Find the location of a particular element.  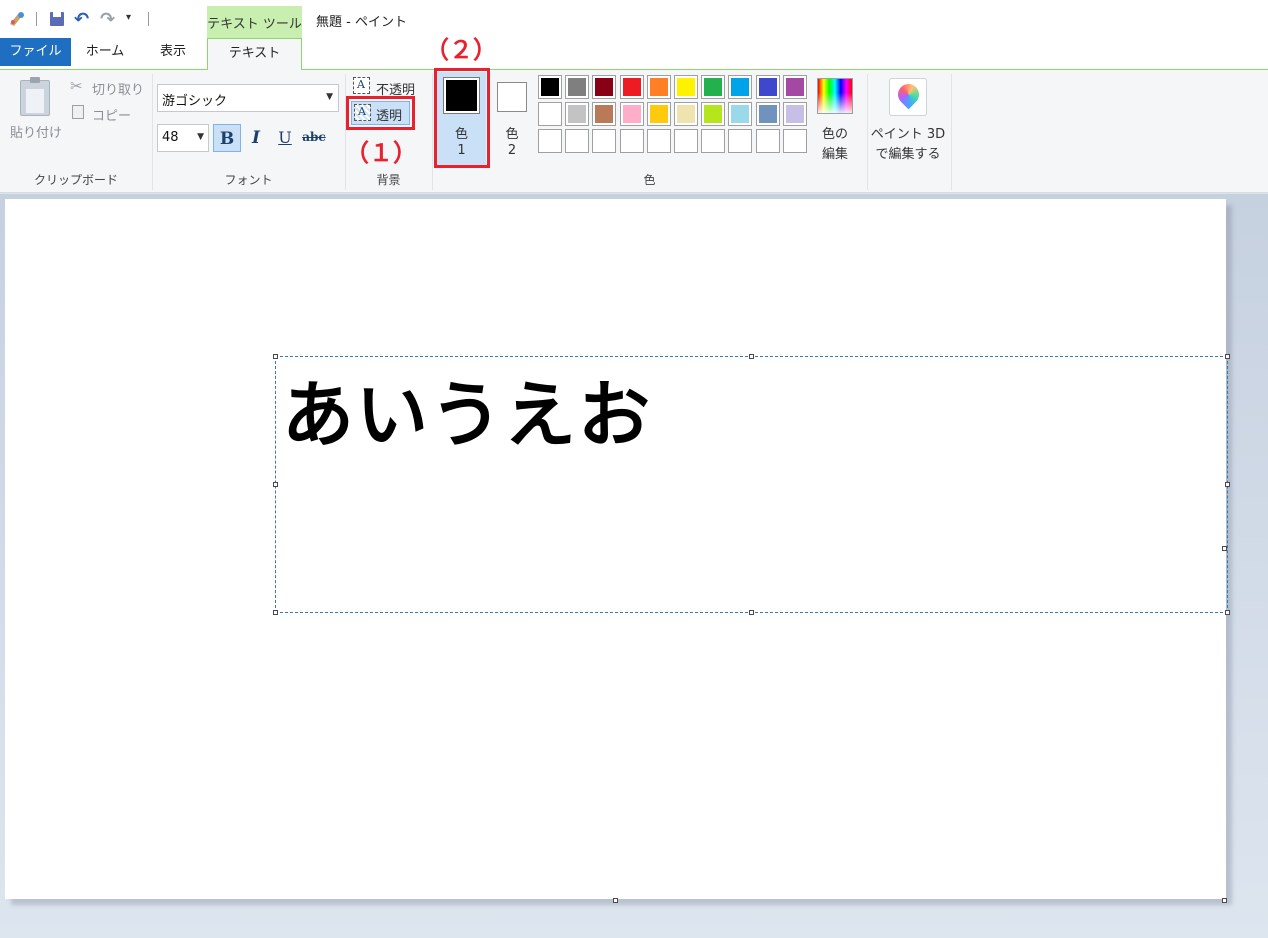

color2-swatch is located at coordinates (512, 97).